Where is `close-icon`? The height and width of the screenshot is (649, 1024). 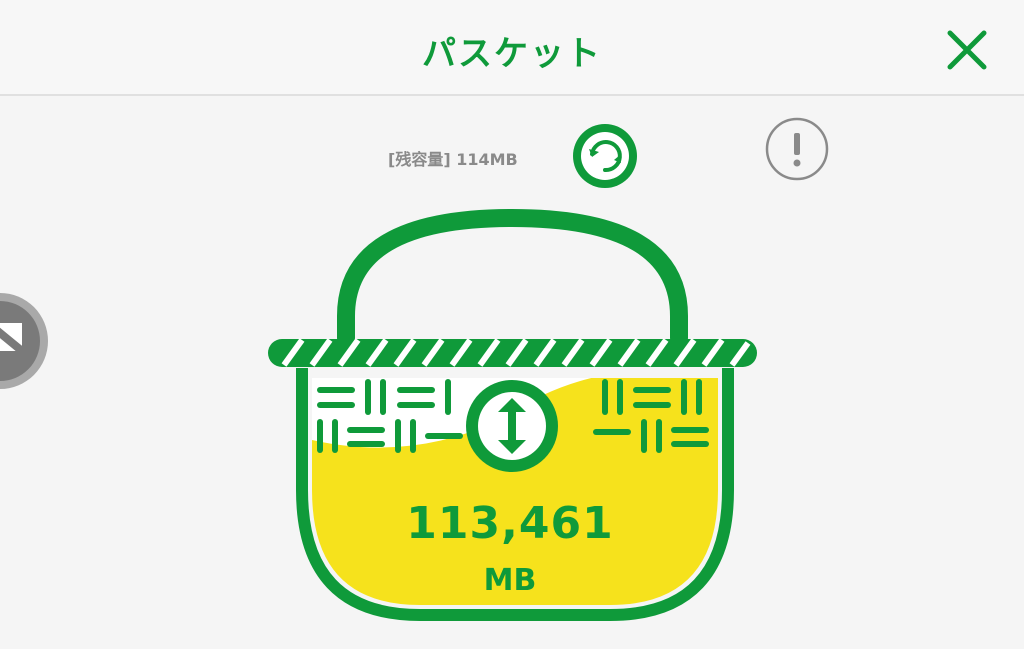
close-icon is located at coordinates (967, 50).